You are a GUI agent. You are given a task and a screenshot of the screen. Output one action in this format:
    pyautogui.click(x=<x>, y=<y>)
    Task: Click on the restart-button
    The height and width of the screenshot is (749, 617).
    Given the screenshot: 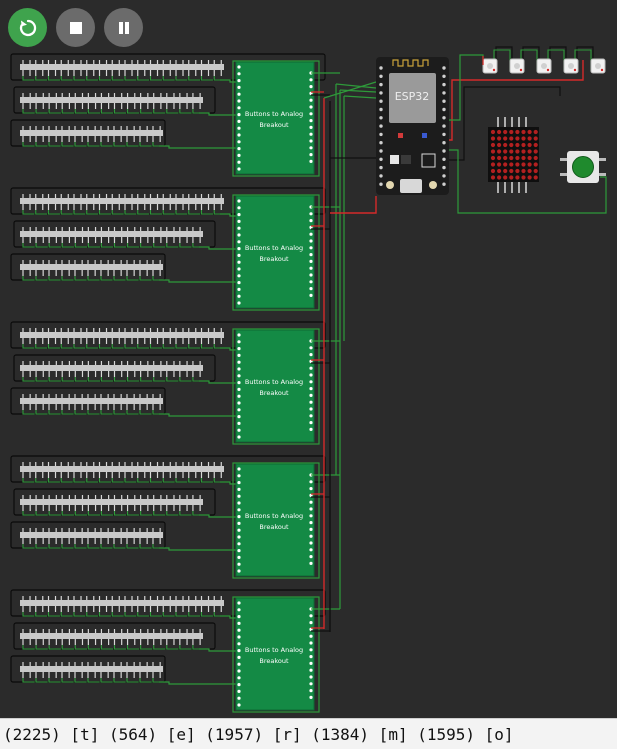 What is the action you would take?
    pyautogui.click(x=27, y=27)
    